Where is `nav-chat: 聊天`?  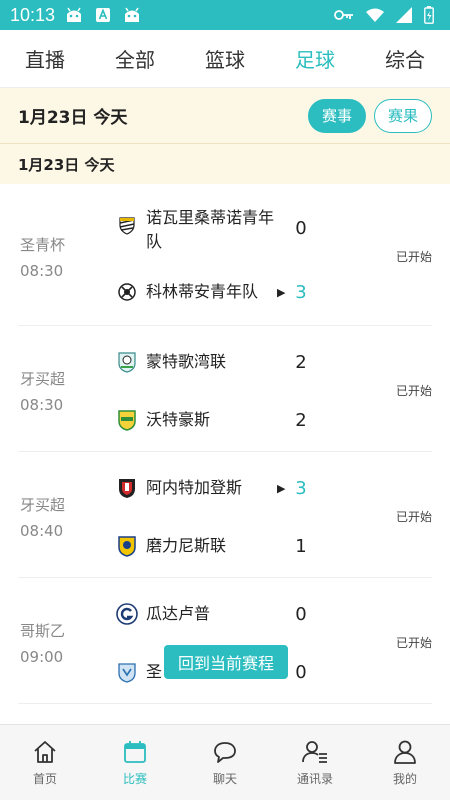
nav-chat: 聊天 is located at coordinates (225, 762).